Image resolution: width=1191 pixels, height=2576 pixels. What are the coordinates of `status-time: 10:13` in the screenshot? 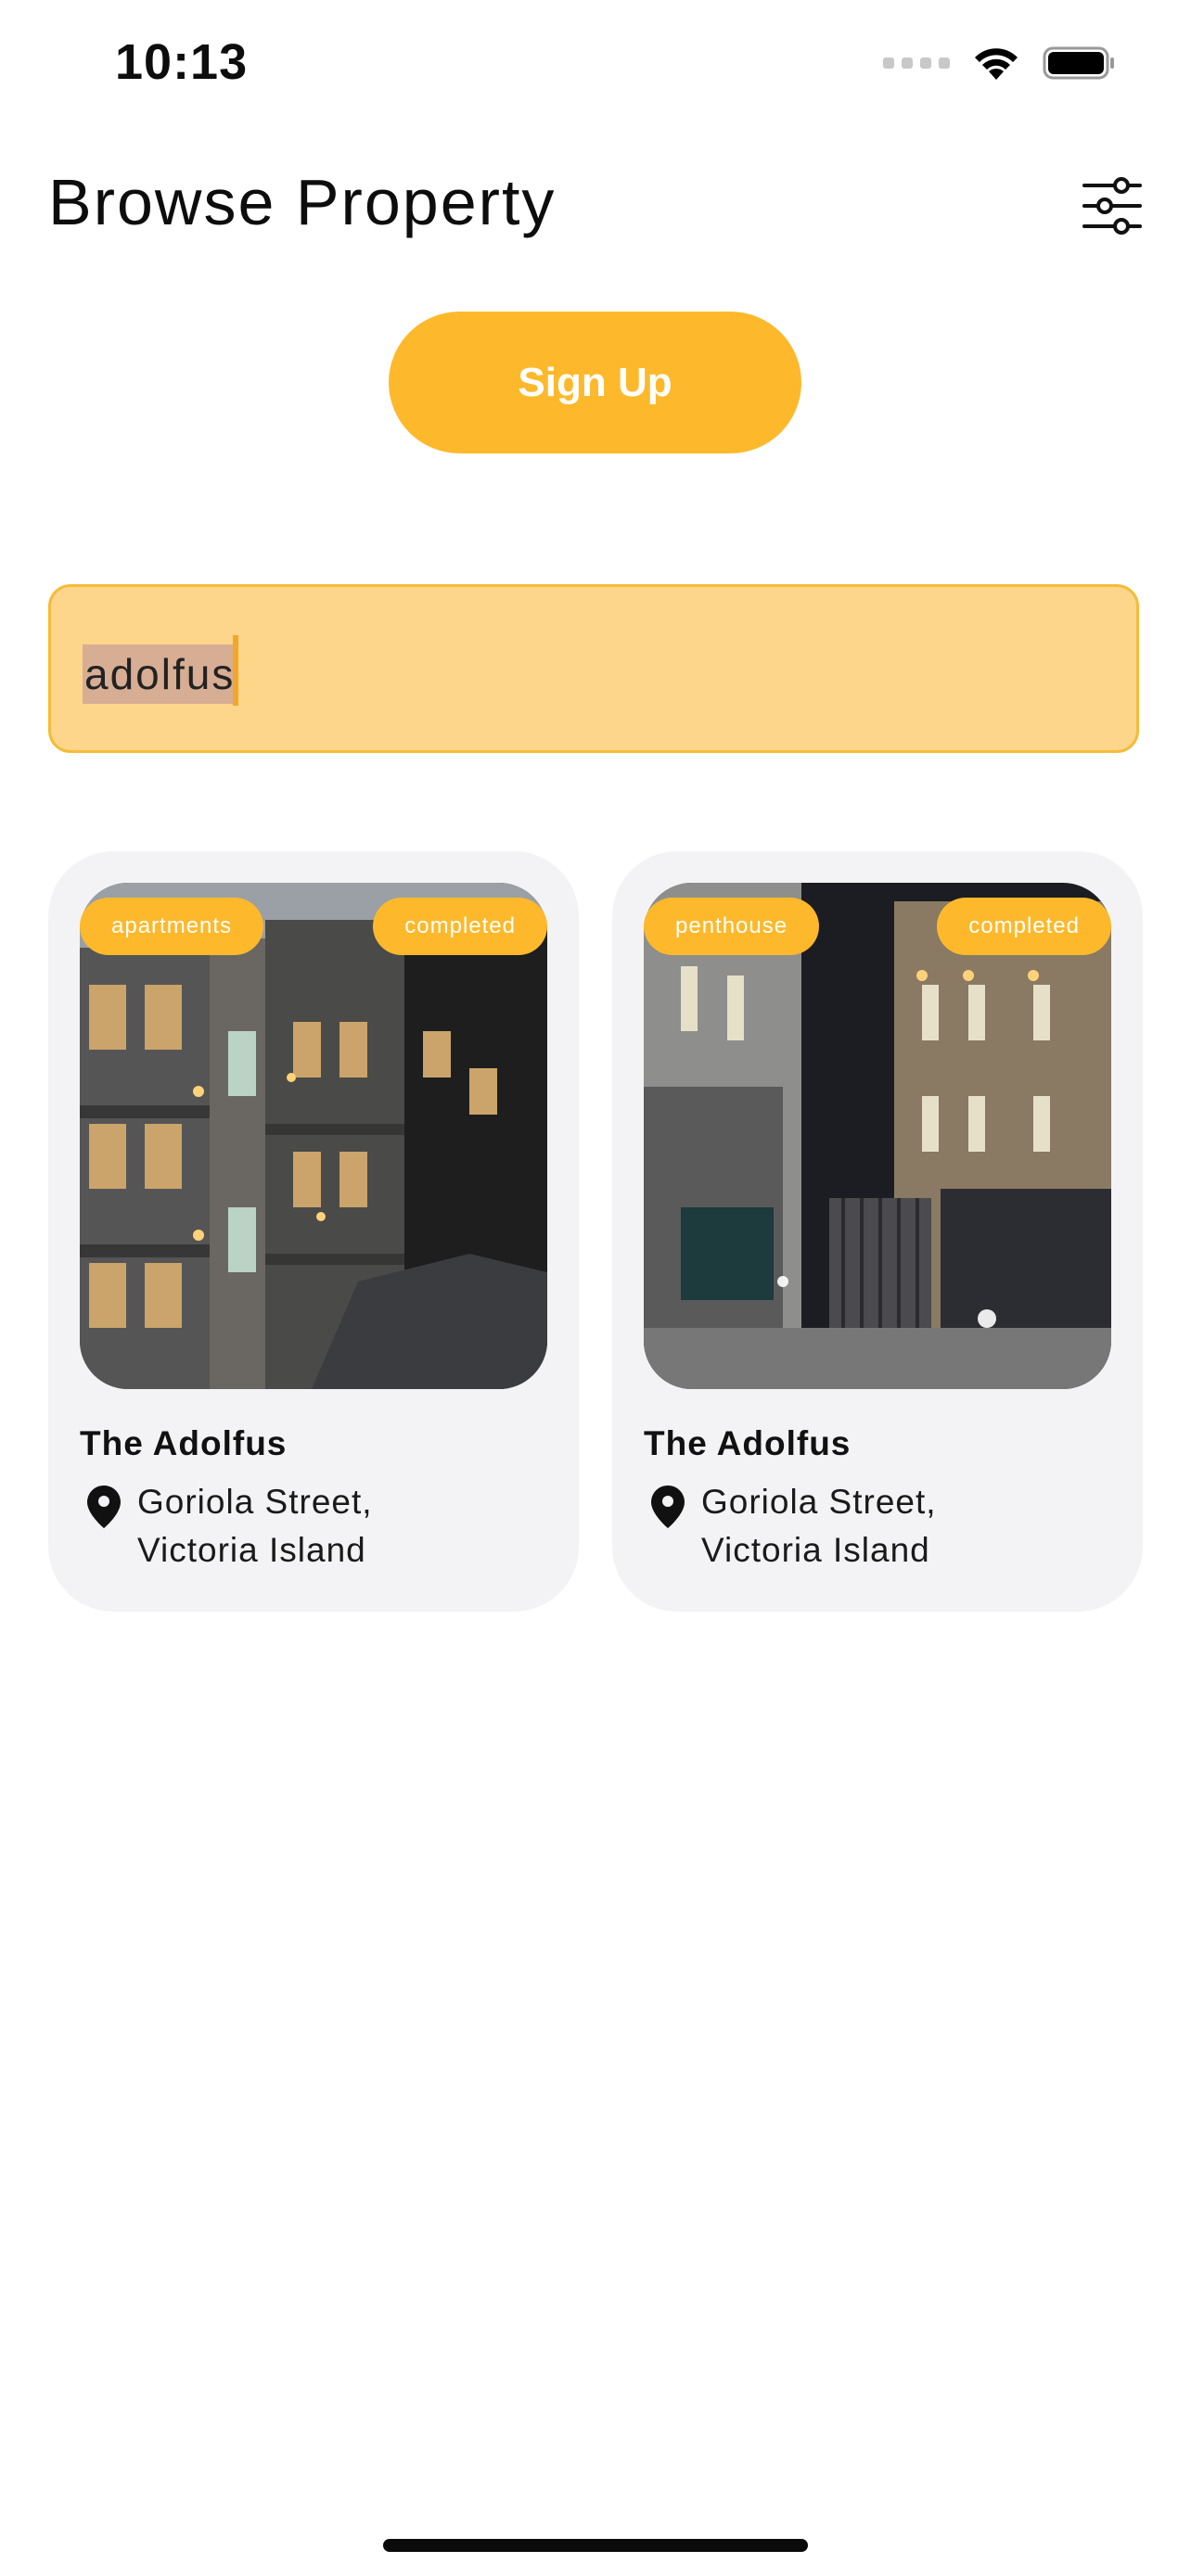 It's located at (182, 62).